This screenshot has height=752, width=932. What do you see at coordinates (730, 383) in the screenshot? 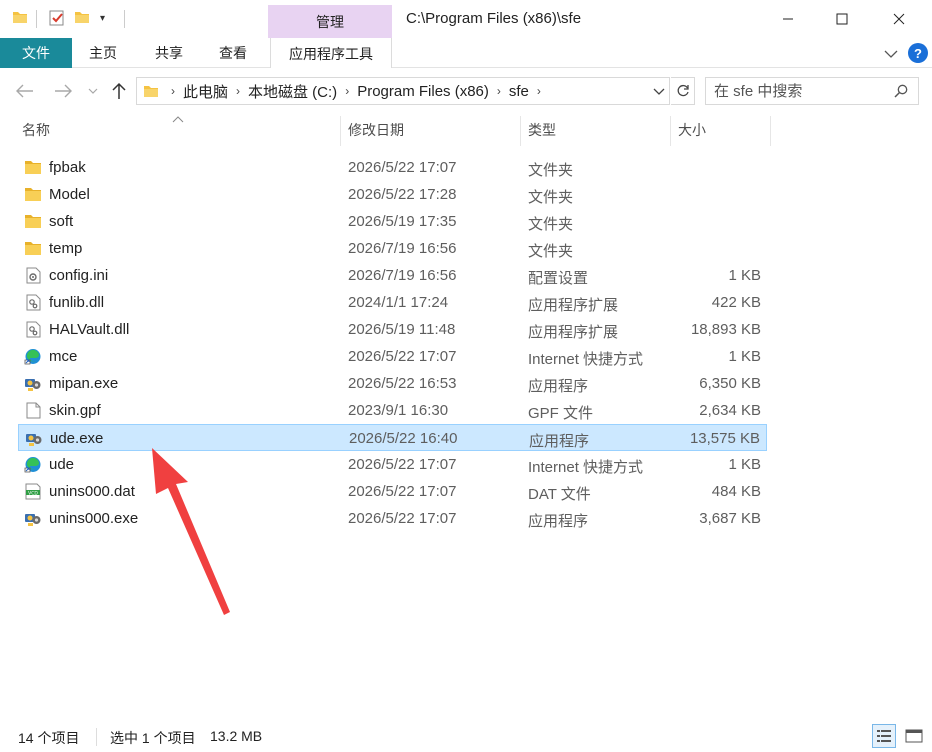
I see `file-size: 6,350 KB` at bounding box center [730, 383].